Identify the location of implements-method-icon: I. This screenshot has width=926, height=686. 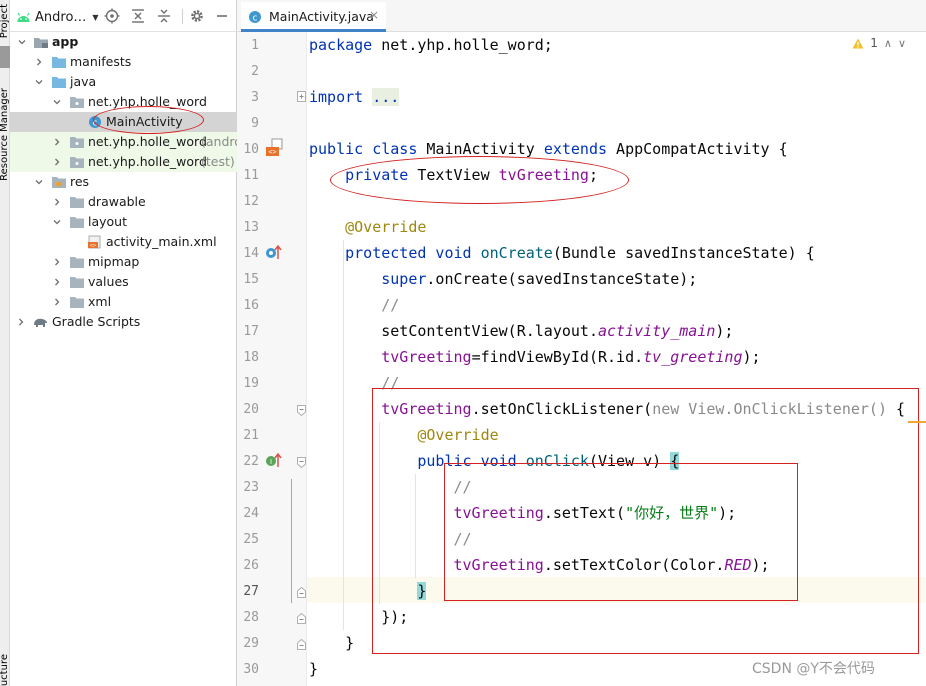
(274, 460).